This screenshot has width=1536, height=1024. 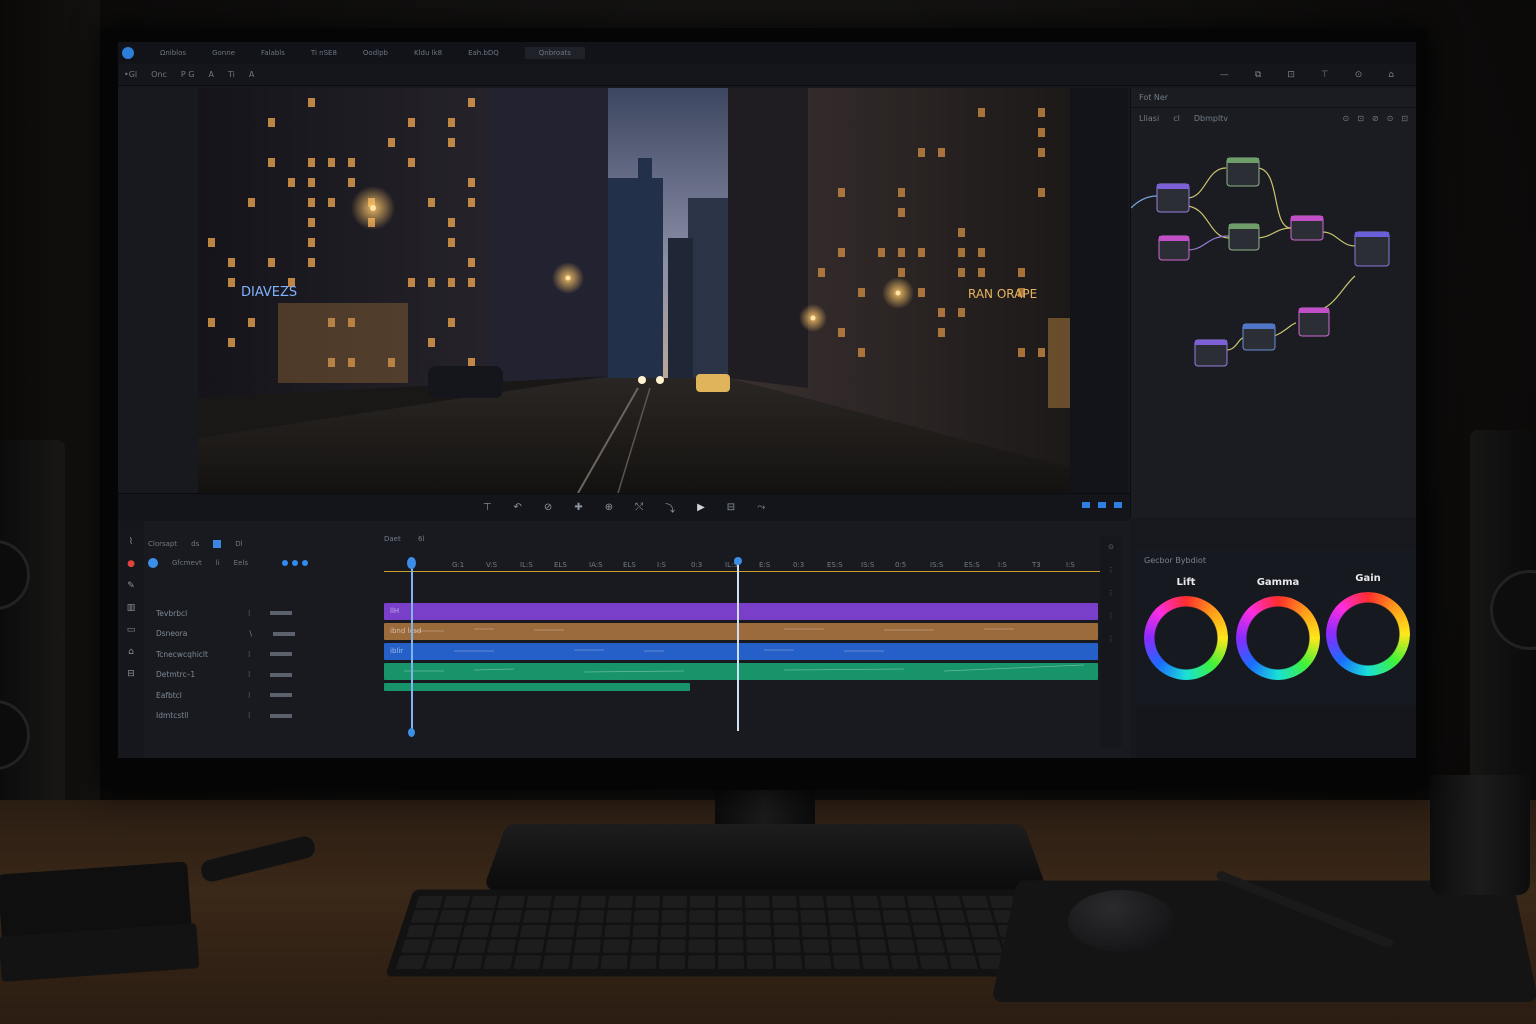 I want to click on in-point-marker, so click(x=411, y=647).